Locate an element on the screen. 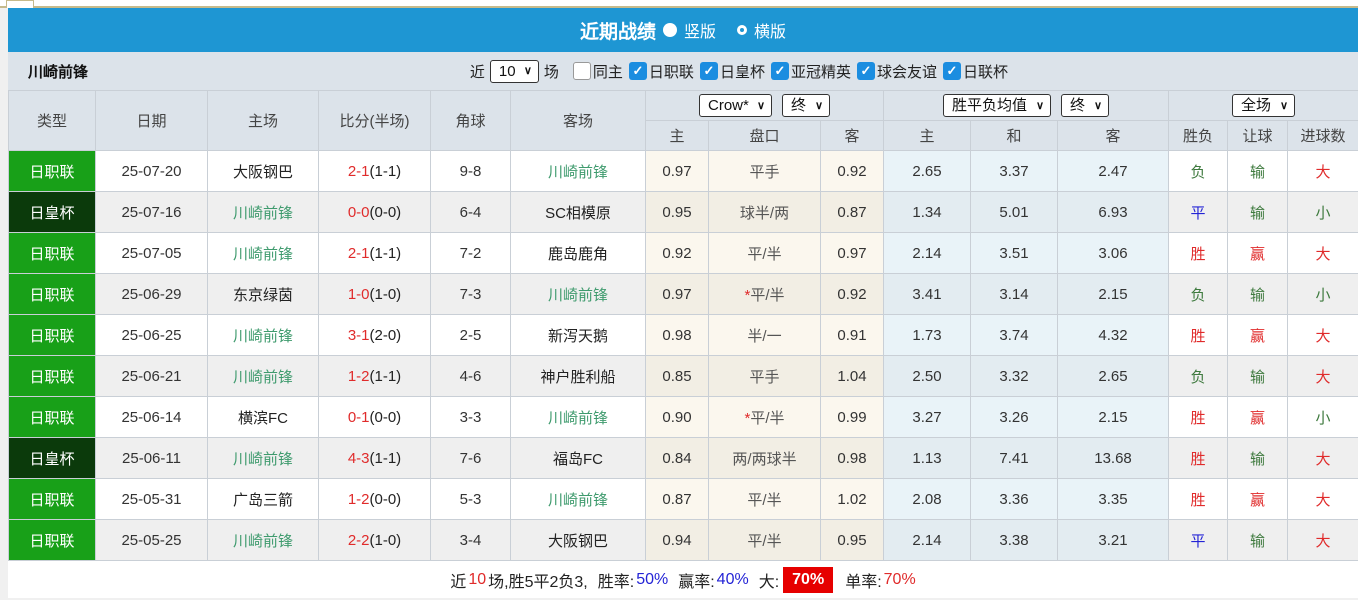 The height and width of the screenshot is (600, 1358). horizontal-layout-label: 横版 is located at coordinates (770, 30).